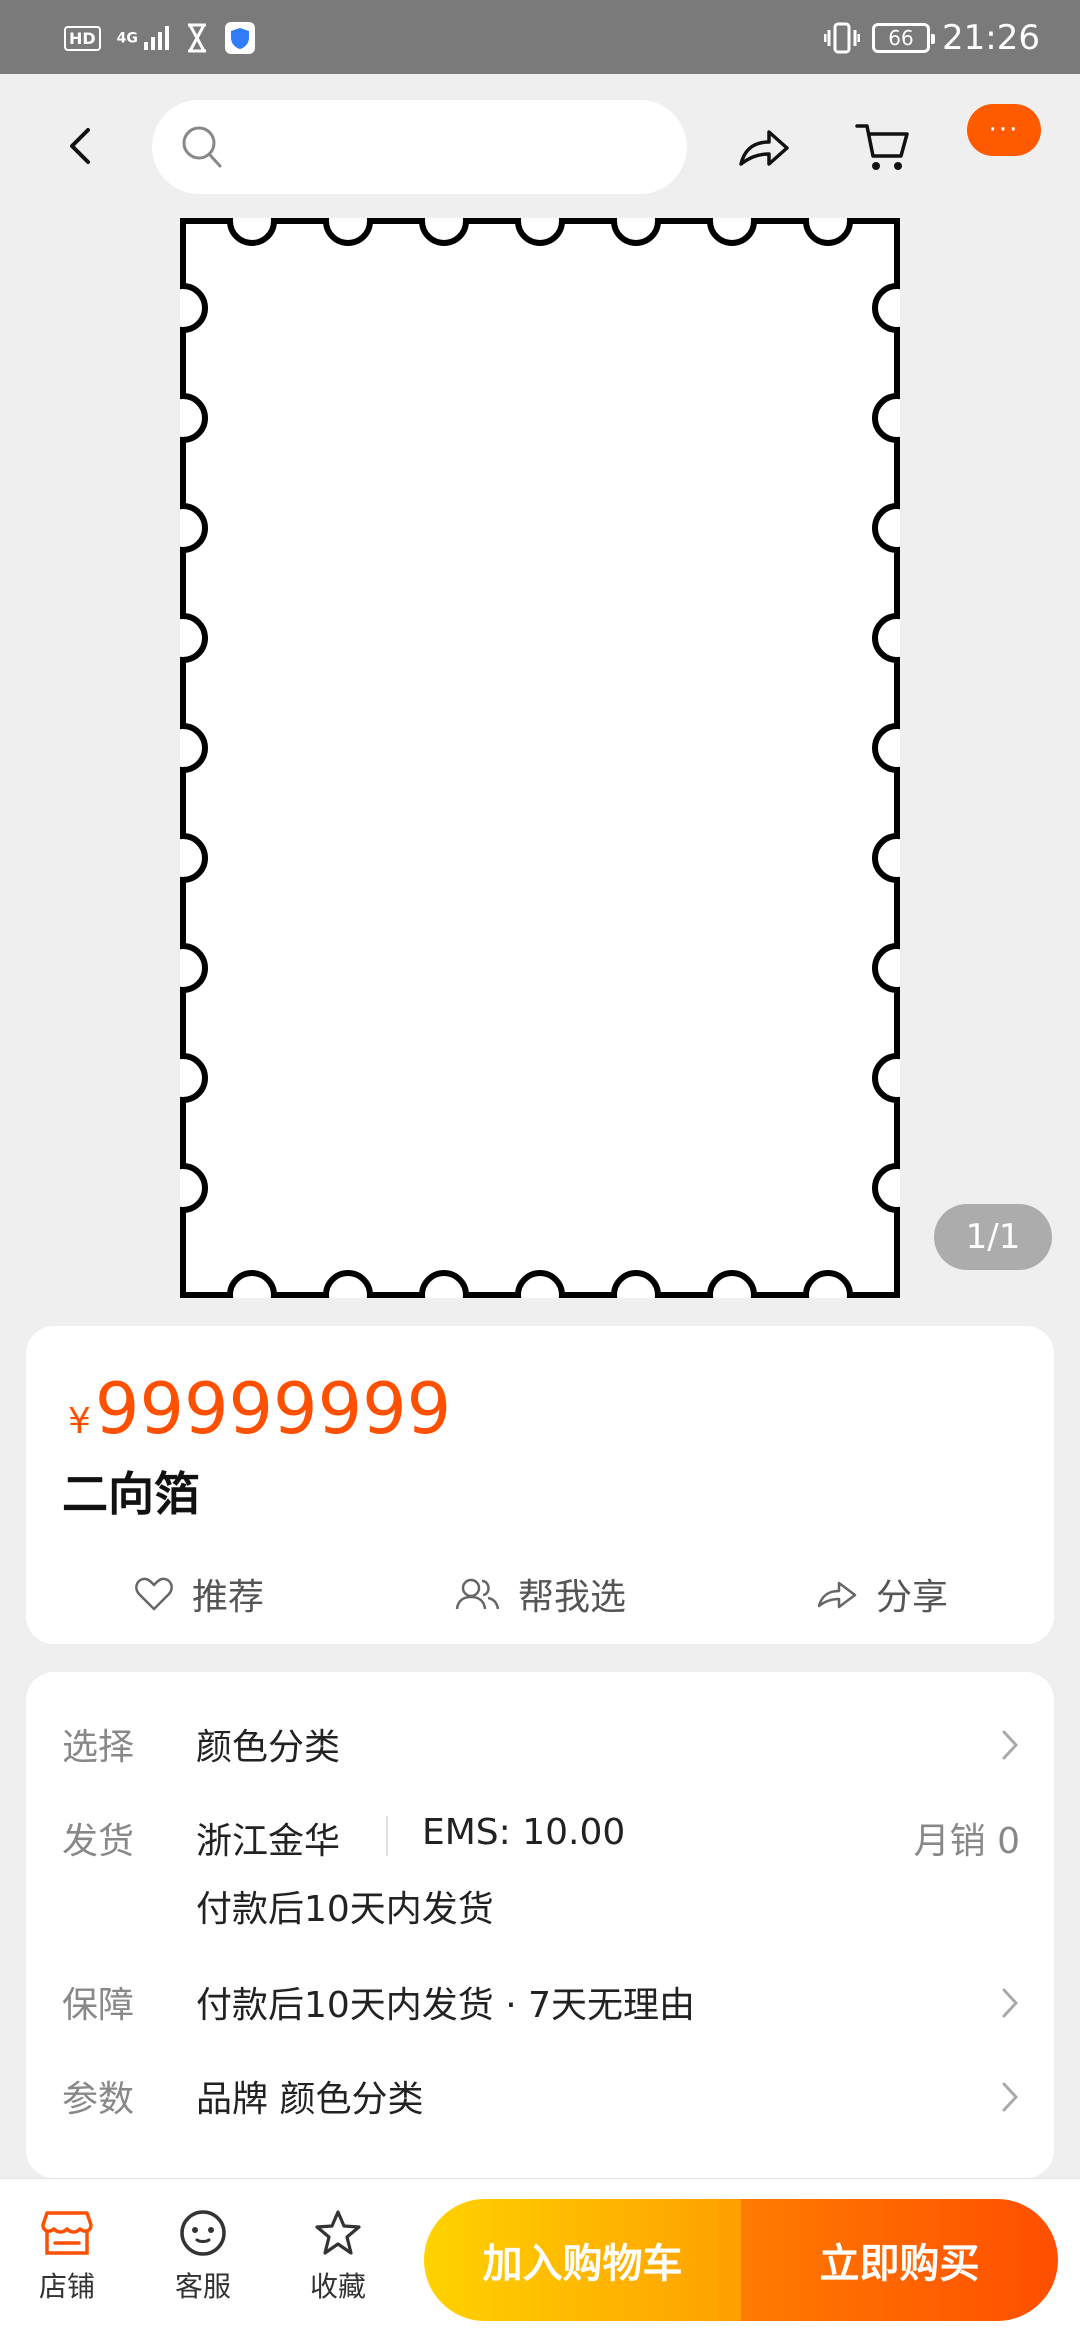 The width and height of the screenshot is (1080, 2340). I want to click on share-button, so click(763, 148).